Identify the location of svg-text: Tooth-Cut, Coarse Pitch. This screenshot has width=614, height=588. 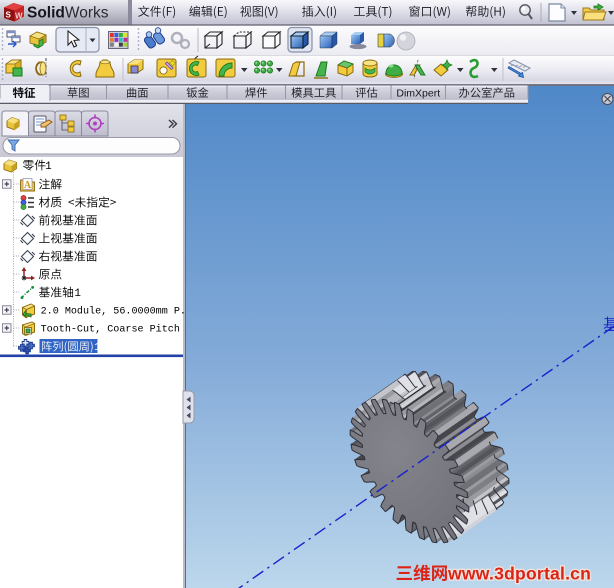
(110, 330).